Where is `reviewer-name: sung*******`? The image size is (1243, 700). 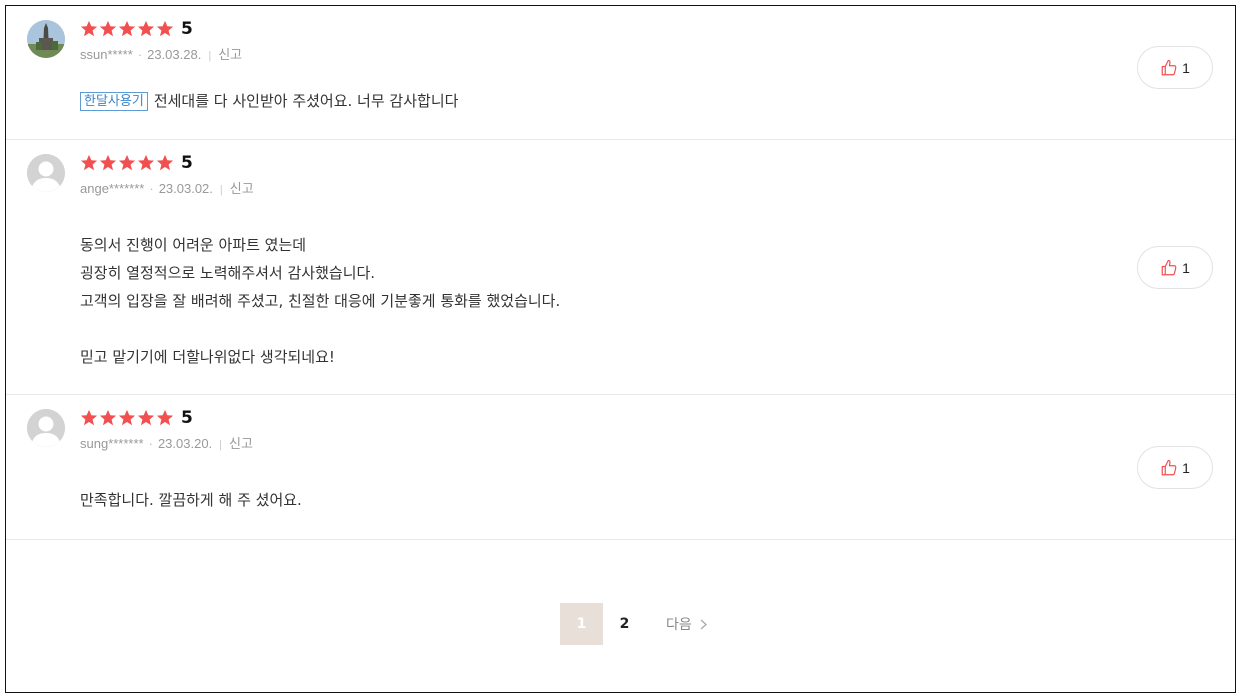 reviewer-name: sung******* is located at coordinates (112, 443).